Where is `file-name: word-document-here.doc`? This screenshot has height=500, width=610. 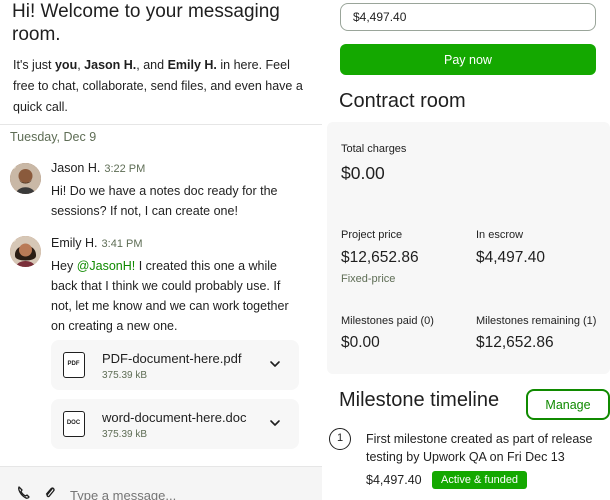 file-name: word-document-here.doc is located at coordinates (174, 417).